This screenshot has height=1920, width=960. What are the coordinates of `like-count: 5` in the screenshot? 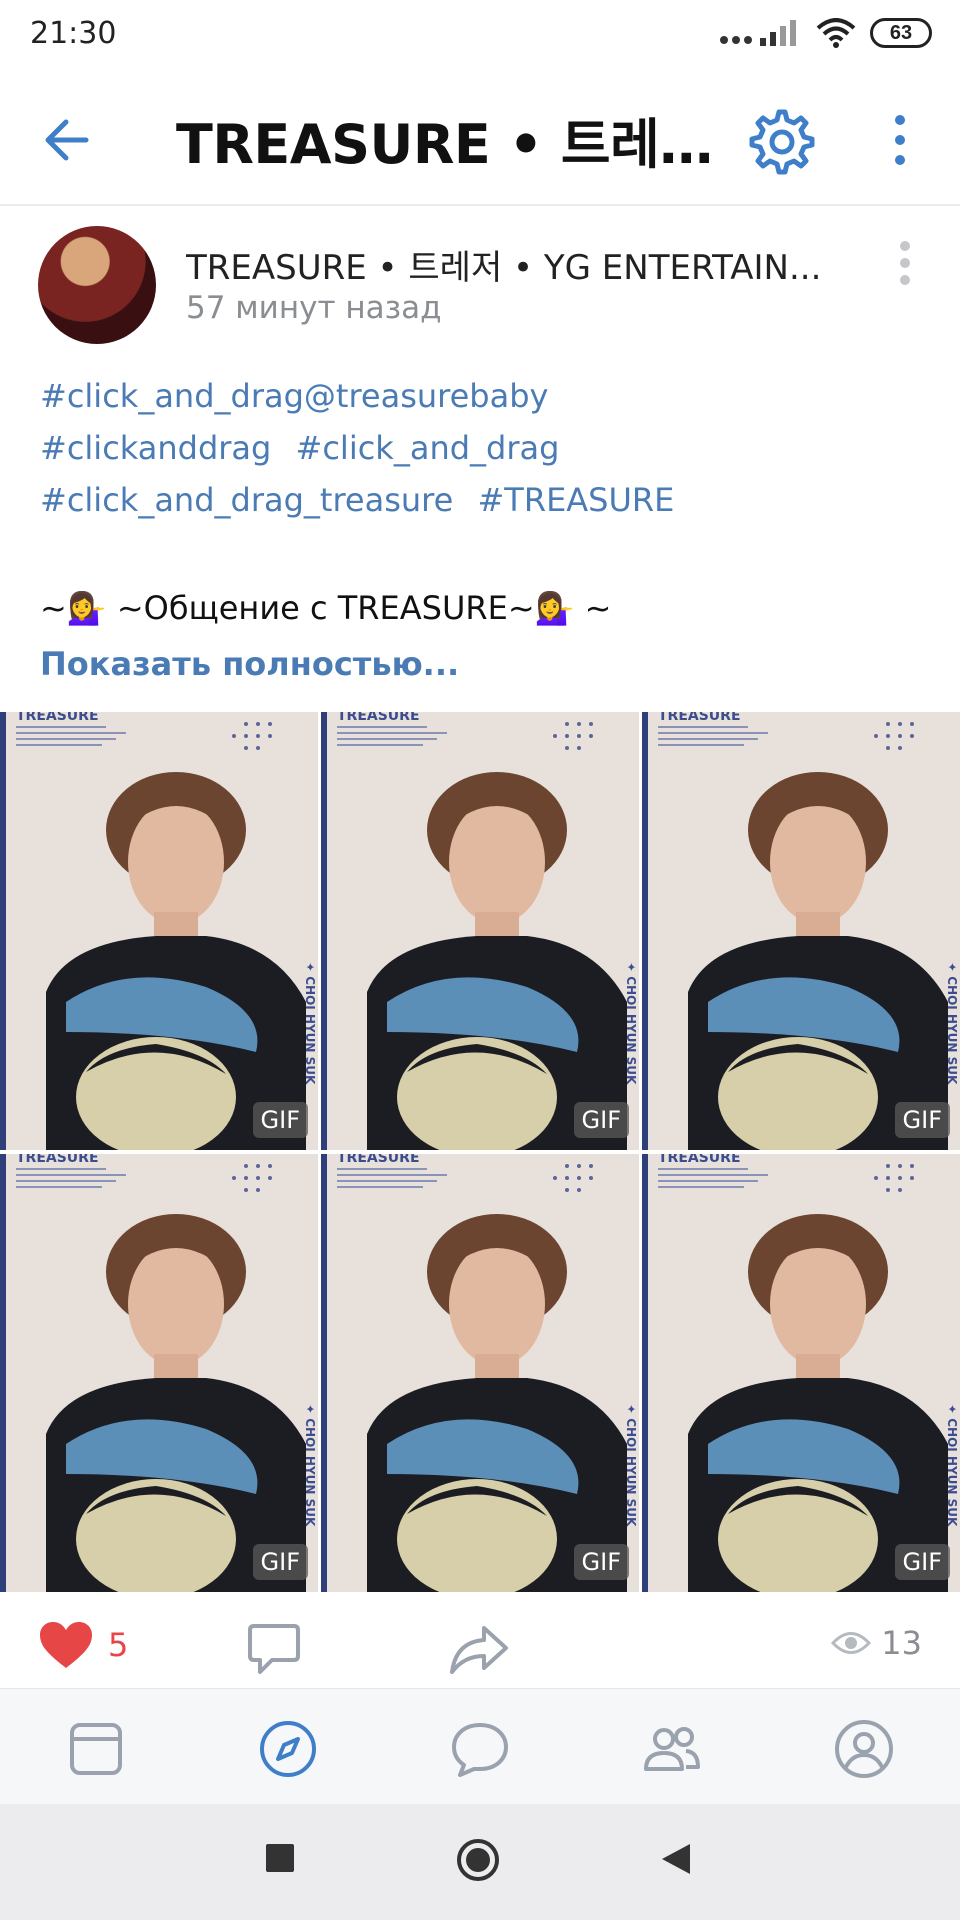 It's located at (118, 1645).